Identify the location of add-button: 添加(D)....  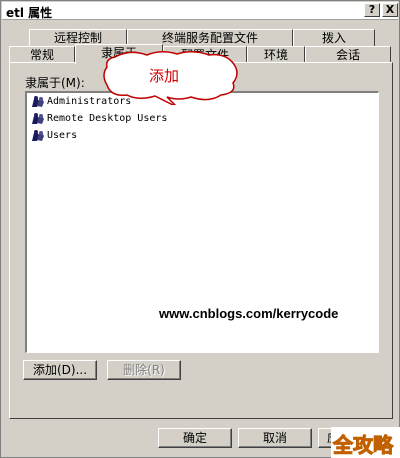
(60, 370).